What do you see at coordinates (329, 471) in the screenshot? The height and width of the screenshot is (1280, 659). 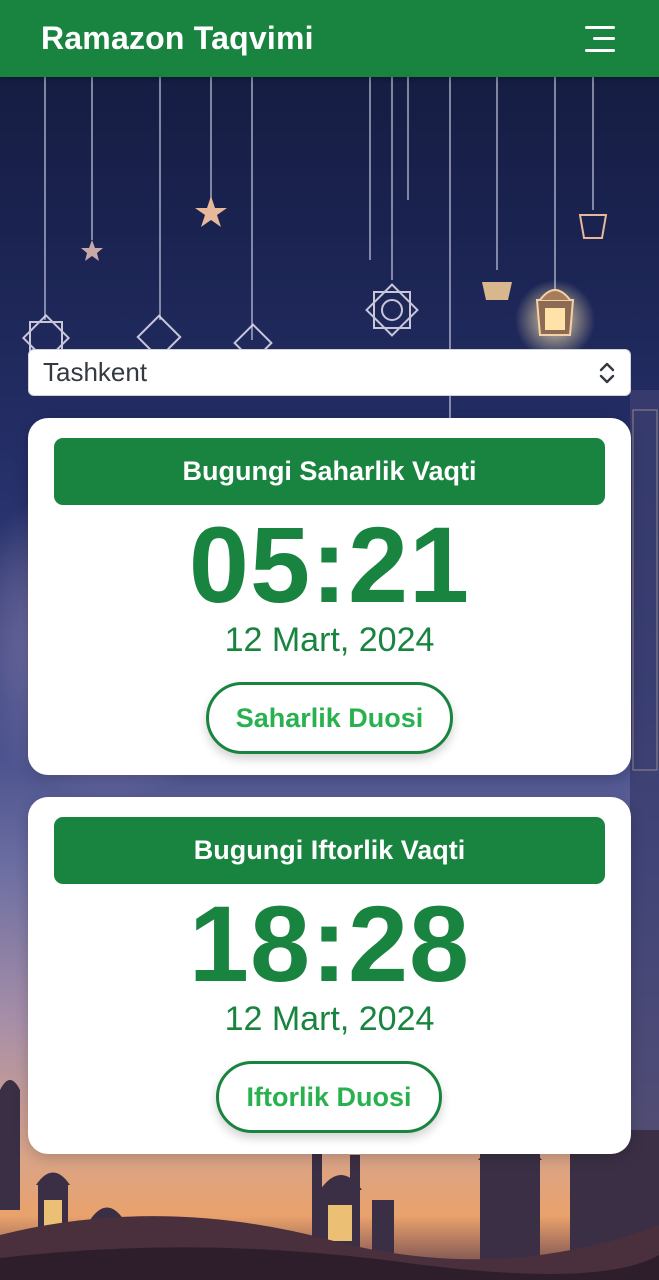 I see `saharlik-heading: Bugungi Saharlik Vaqti` at bounding box center [329, 471].